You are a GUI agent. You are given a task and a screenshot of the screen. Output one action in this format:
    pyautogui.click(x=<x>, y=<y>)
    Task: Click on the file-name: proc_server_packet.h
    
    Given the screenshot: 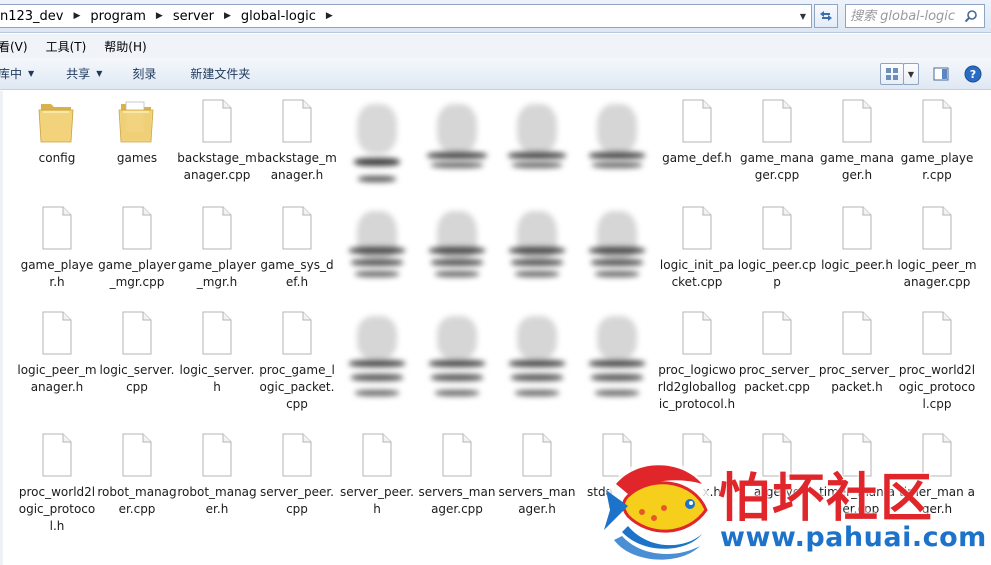 What is the action you would take?
    pyautogui.click(x=857, y=378)
    